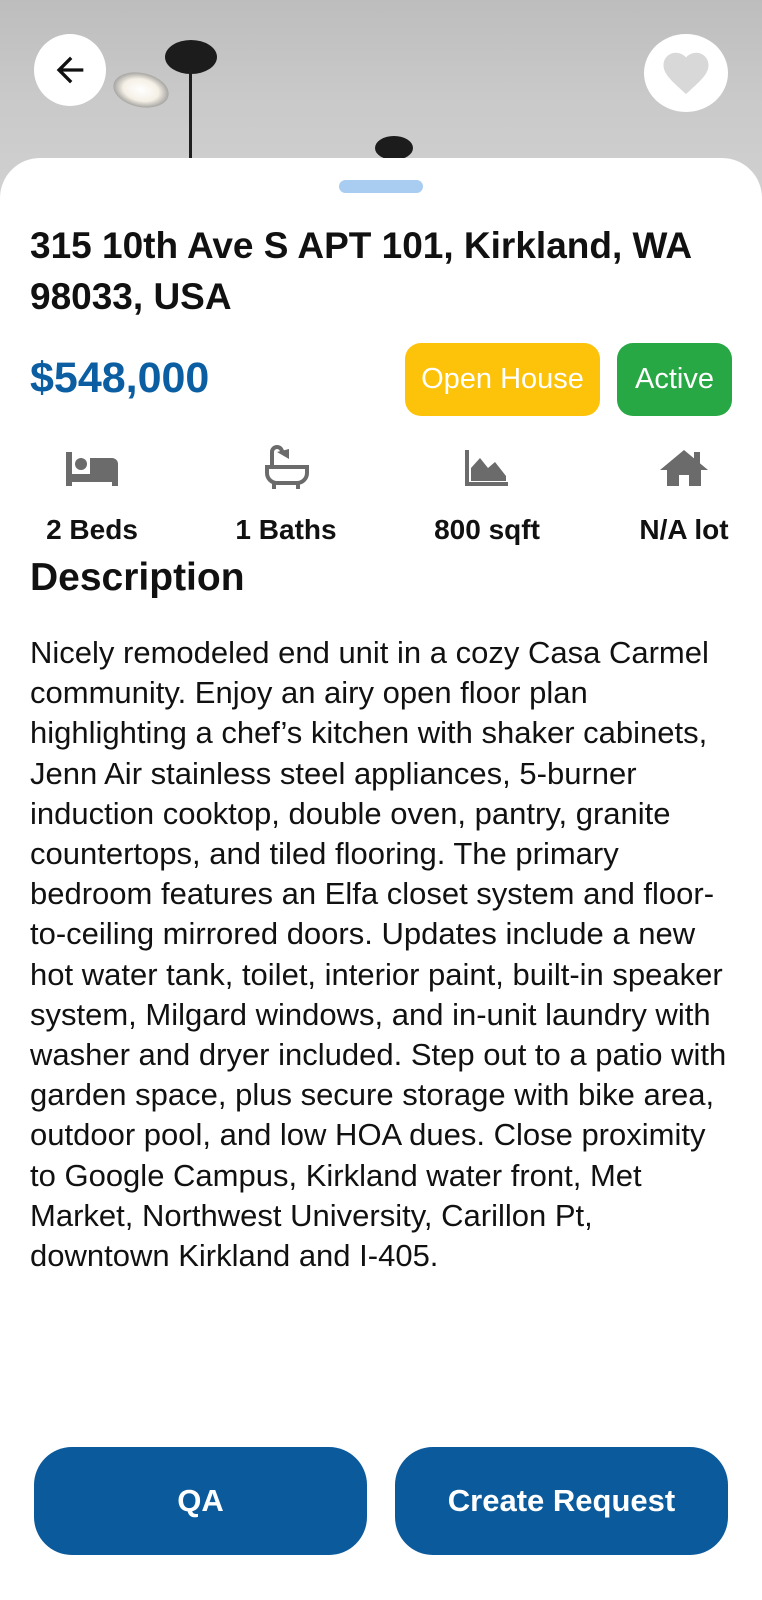 This screenshot has width=762, height=1600. Describe the element at coordinates (92, 529) in the screenshot. I see `beds-label: 2 Beds` at that location.